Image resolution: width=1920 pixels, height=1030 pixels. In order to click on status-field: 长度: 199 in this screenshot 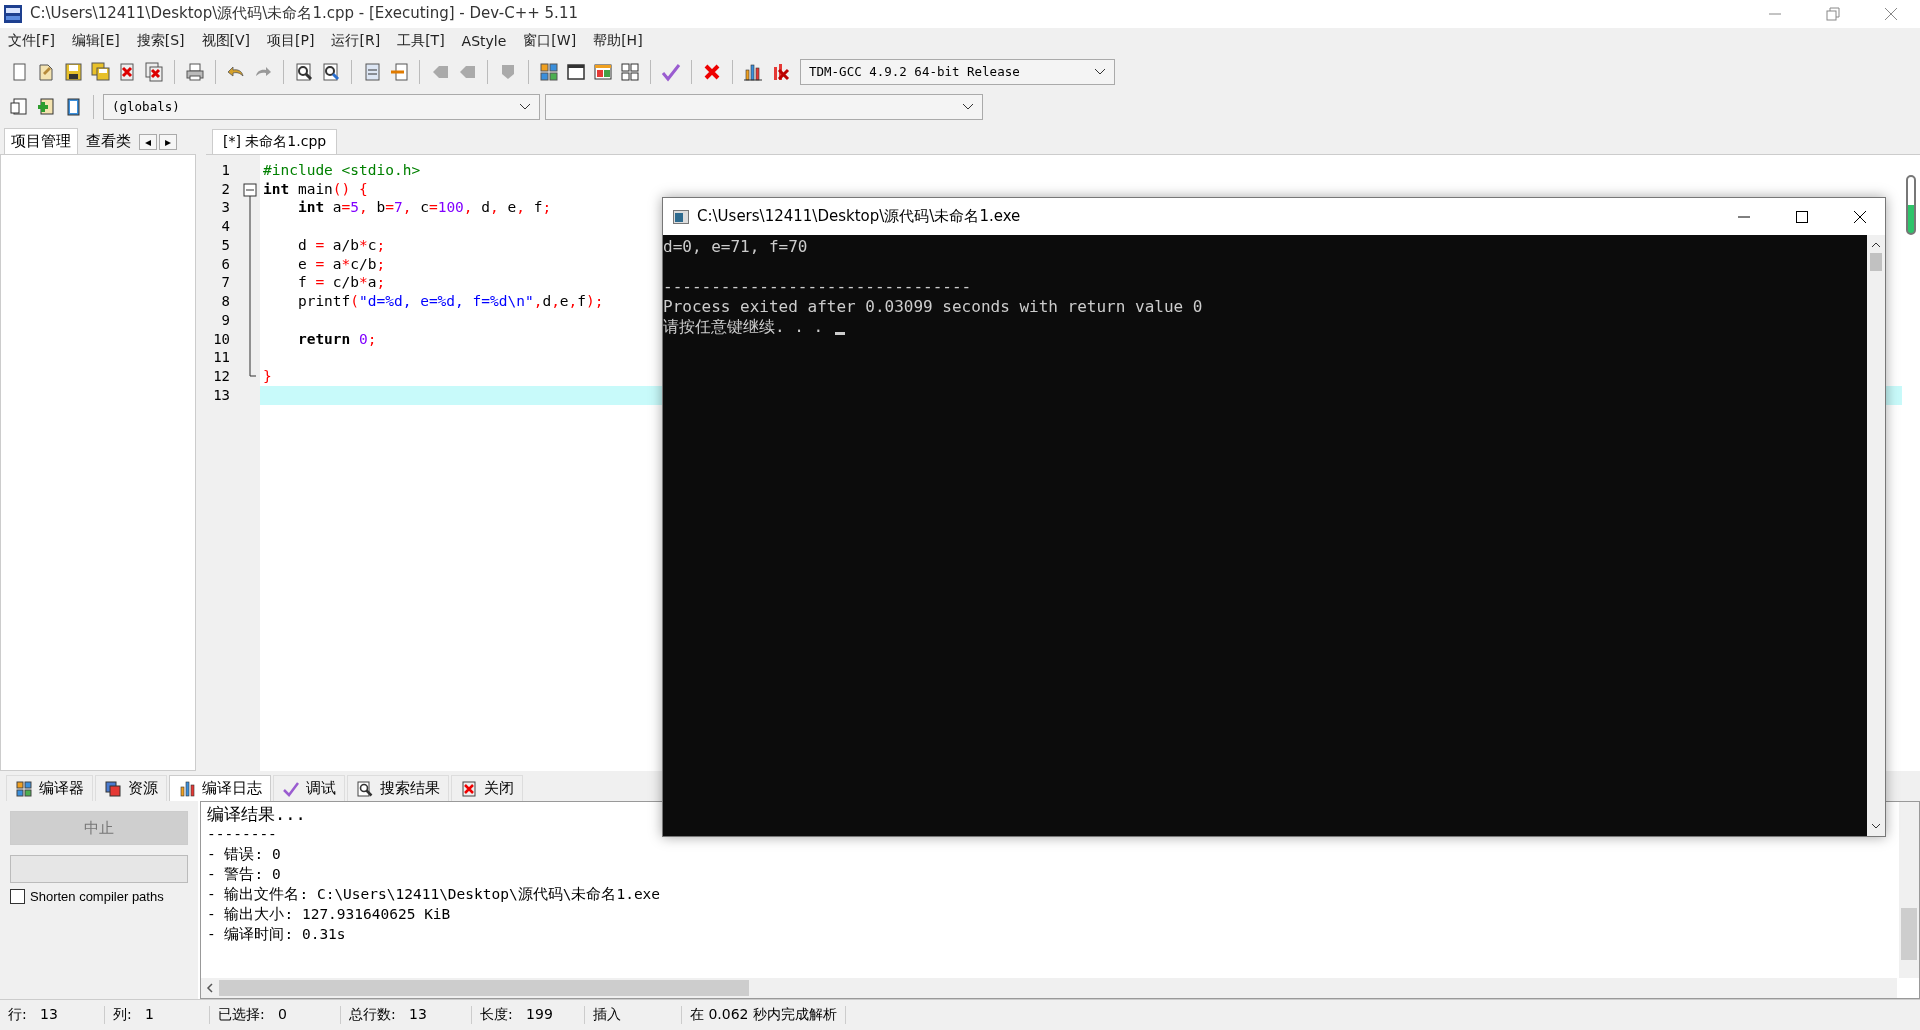, I will do `click(528, 1015)`.